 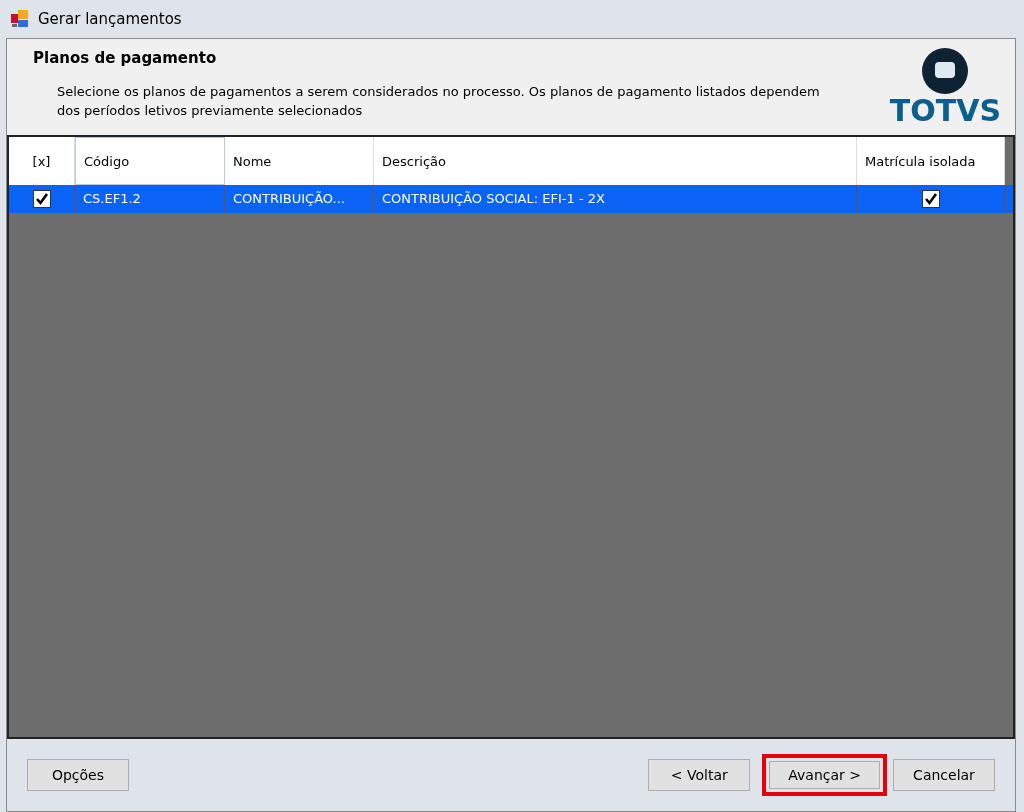 What do you see at coordinates (150, 199) in the screenshot?
I see `table-cell: CS.EF1.2` at bounding box center [150, 199].